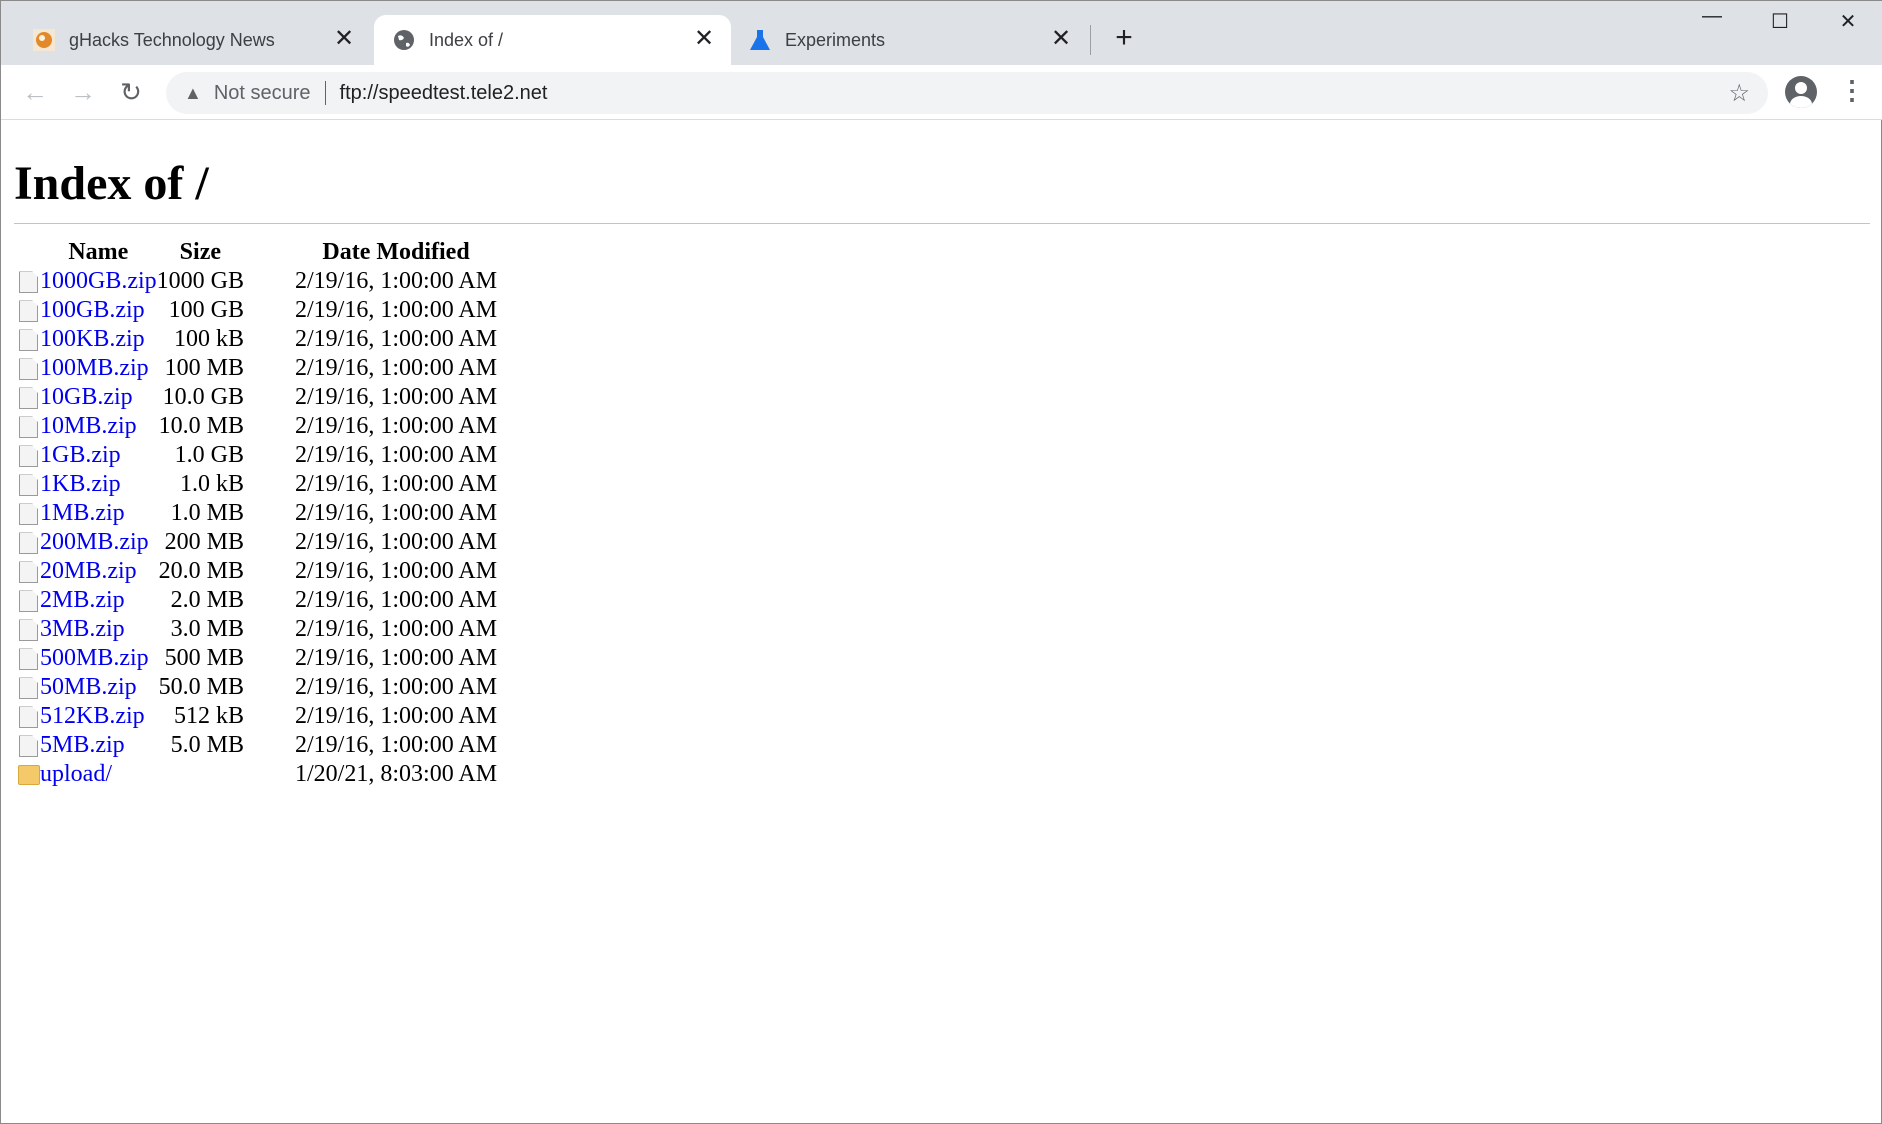 The height and width of the screenshot is (1124, 1882). Describe the element at coordinates (1801, 92) in the screenshot. I see `profile-avatar-icon` at that location.